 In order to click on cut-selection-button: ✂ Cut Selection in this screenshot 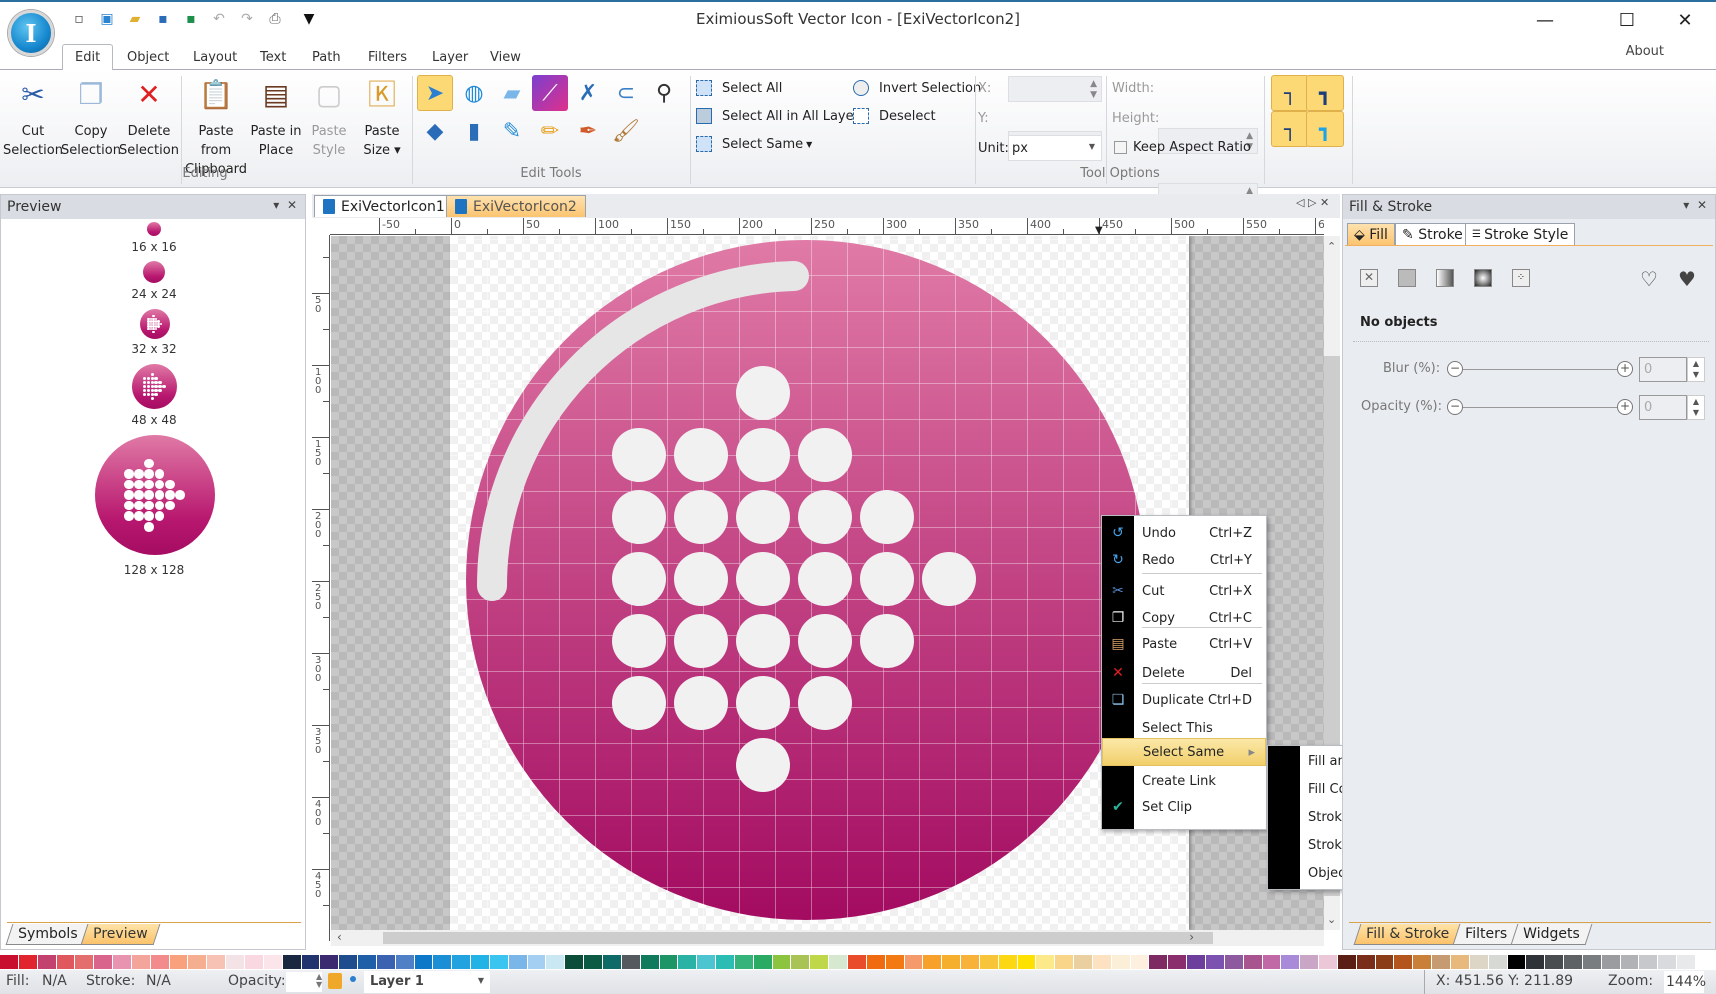, I will do `click(33, 117)`.